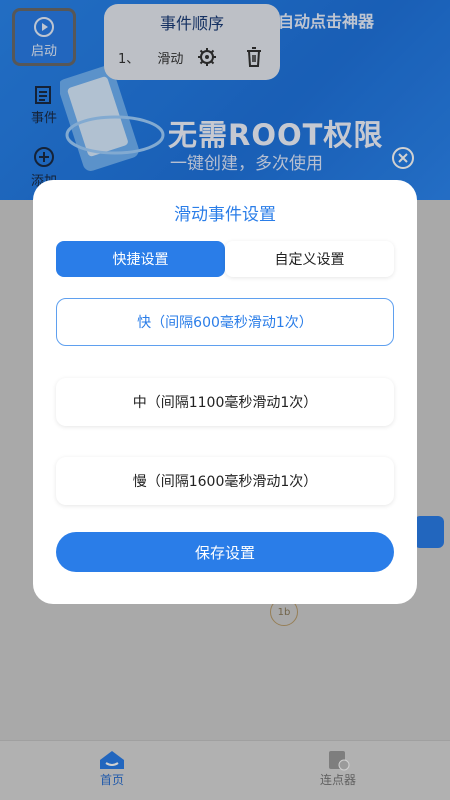  Describe the element at coordinates (225, 215) in the screenshot. I see `dialog-title: 滑动事件设置` at that location.